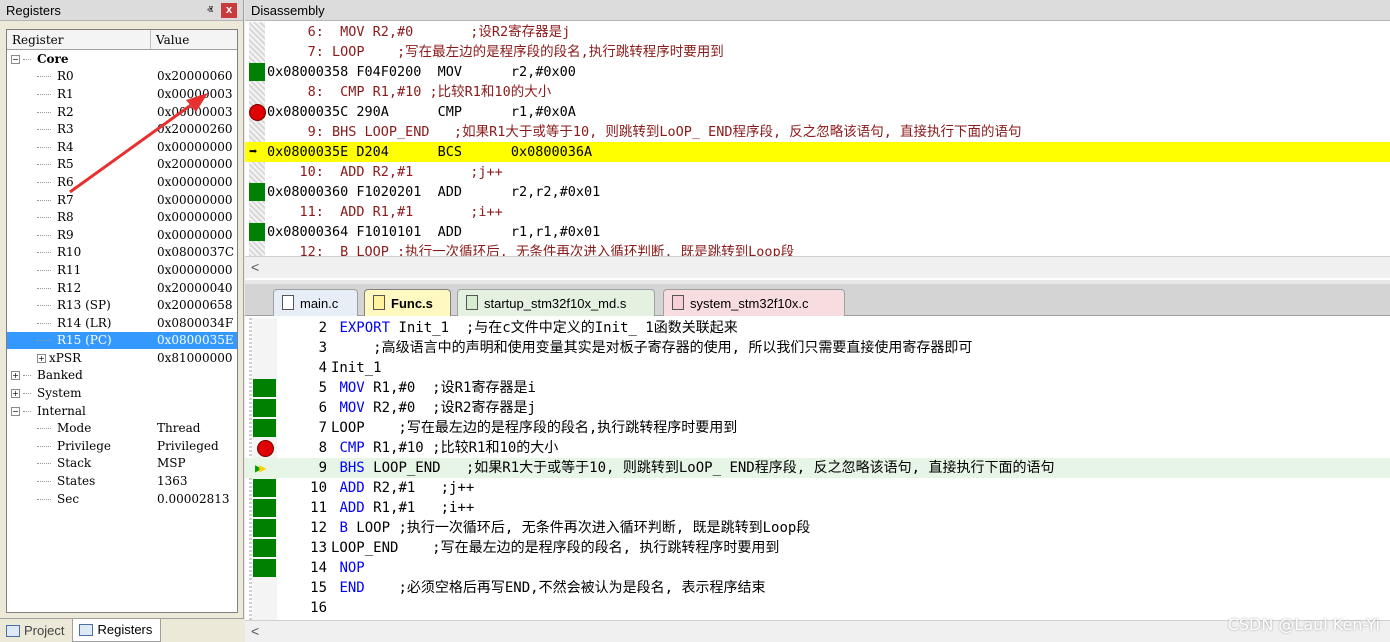  Describe the element at coordinates (195, 129) in the screenshot. I see `register-value: 0x20000260` at that location.